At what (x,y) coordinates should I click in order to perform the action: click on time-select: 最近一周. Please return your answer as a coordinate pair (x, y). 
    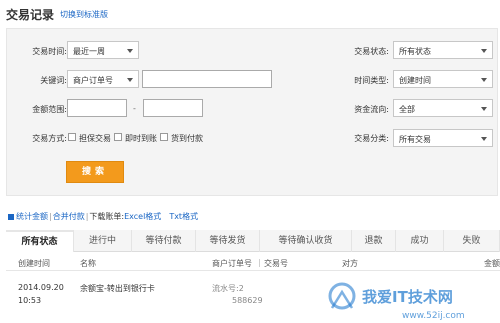
    Looking at the image, I should click on (103, 50).